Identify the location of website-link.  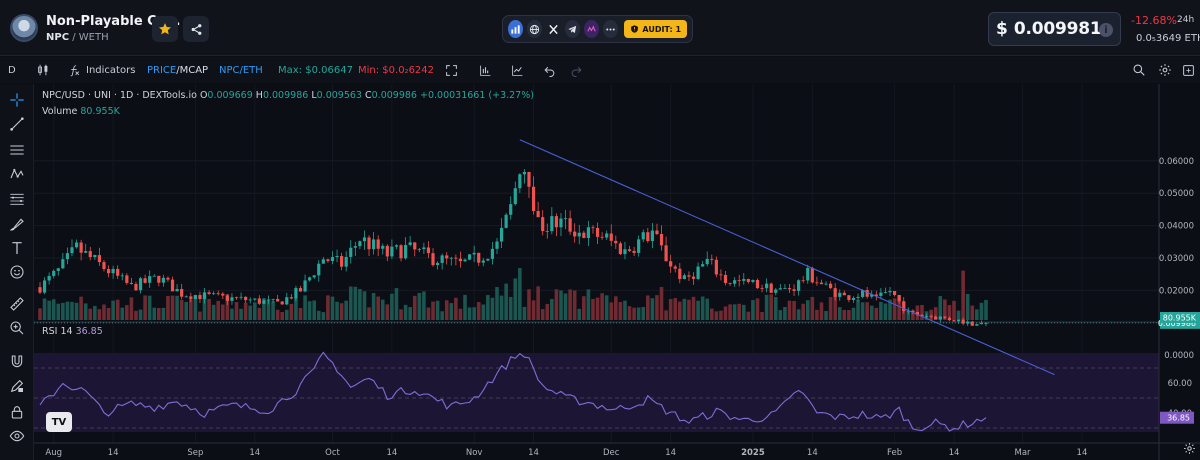
(535, 29).